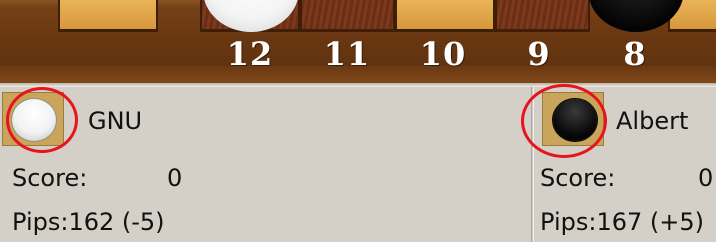 The width and height of the screenshot is (716, 242). Describe the element at coordinates (622, 222) in the screenshot. I see `pip-count: Pips:167 (+5)` at that location.